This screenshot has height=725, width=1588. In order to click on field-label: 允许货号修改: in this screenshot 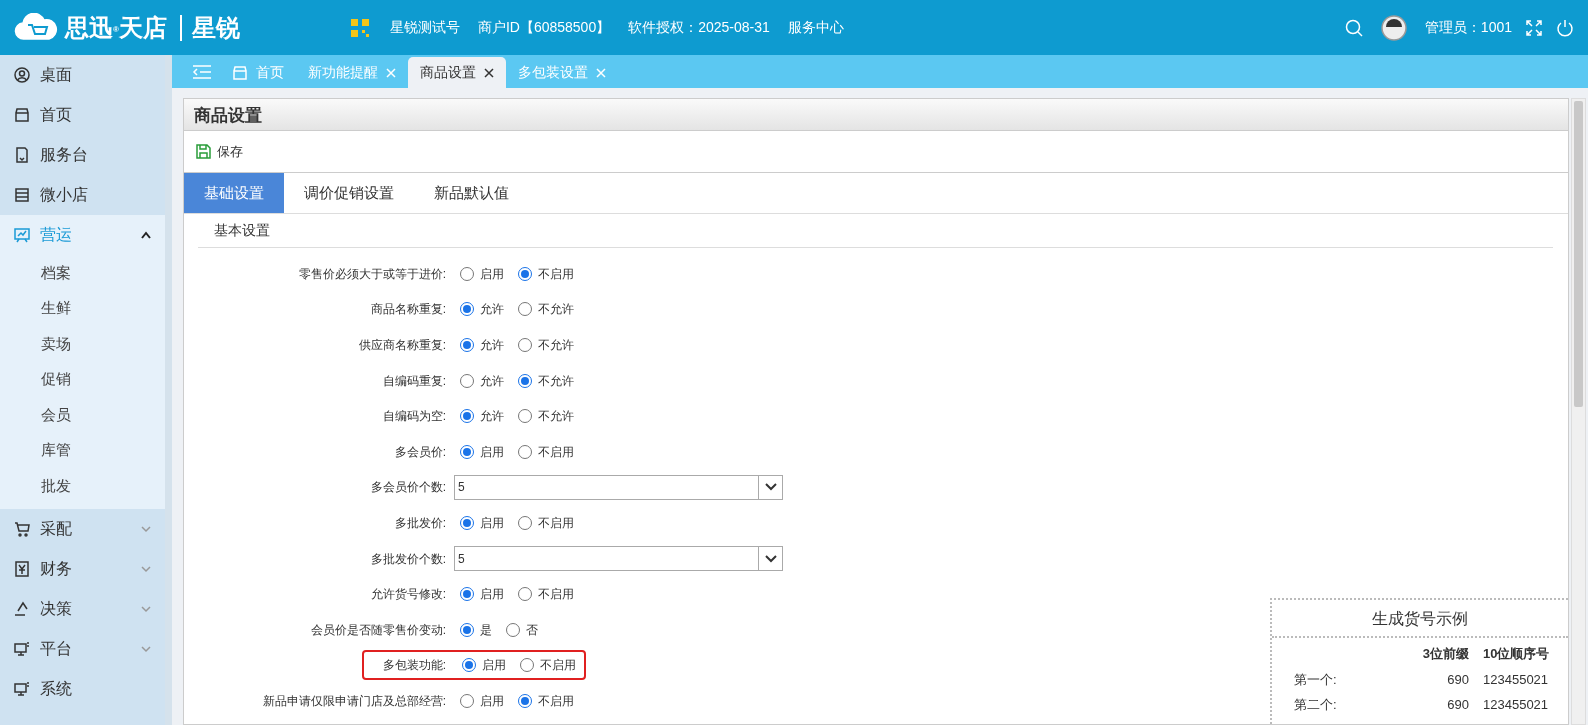, I will do `click(408, 595)`.